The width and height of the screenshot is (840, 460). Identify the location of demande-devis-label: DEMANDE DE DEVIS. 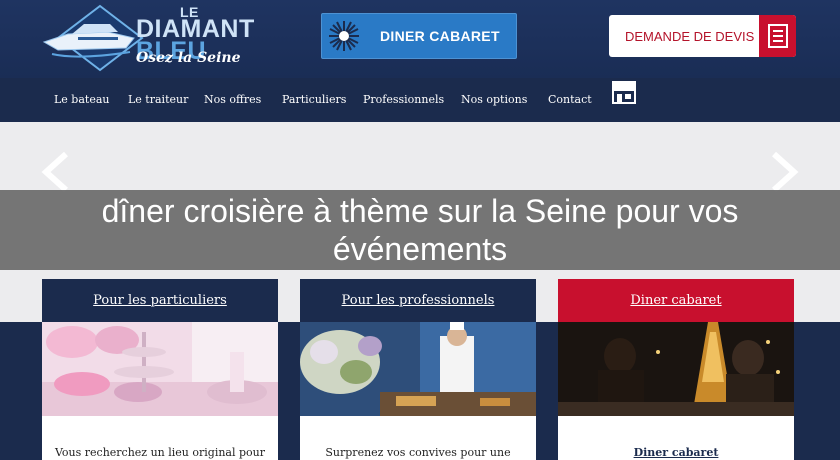
(690, 36).